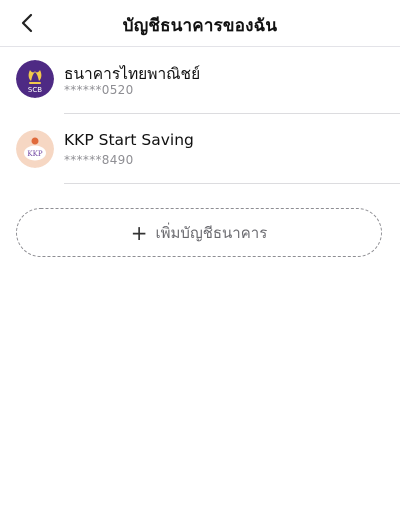 This screenshot has width=400, height=520. I want to click on masked-account-number: ******8490, so click(99, 160).